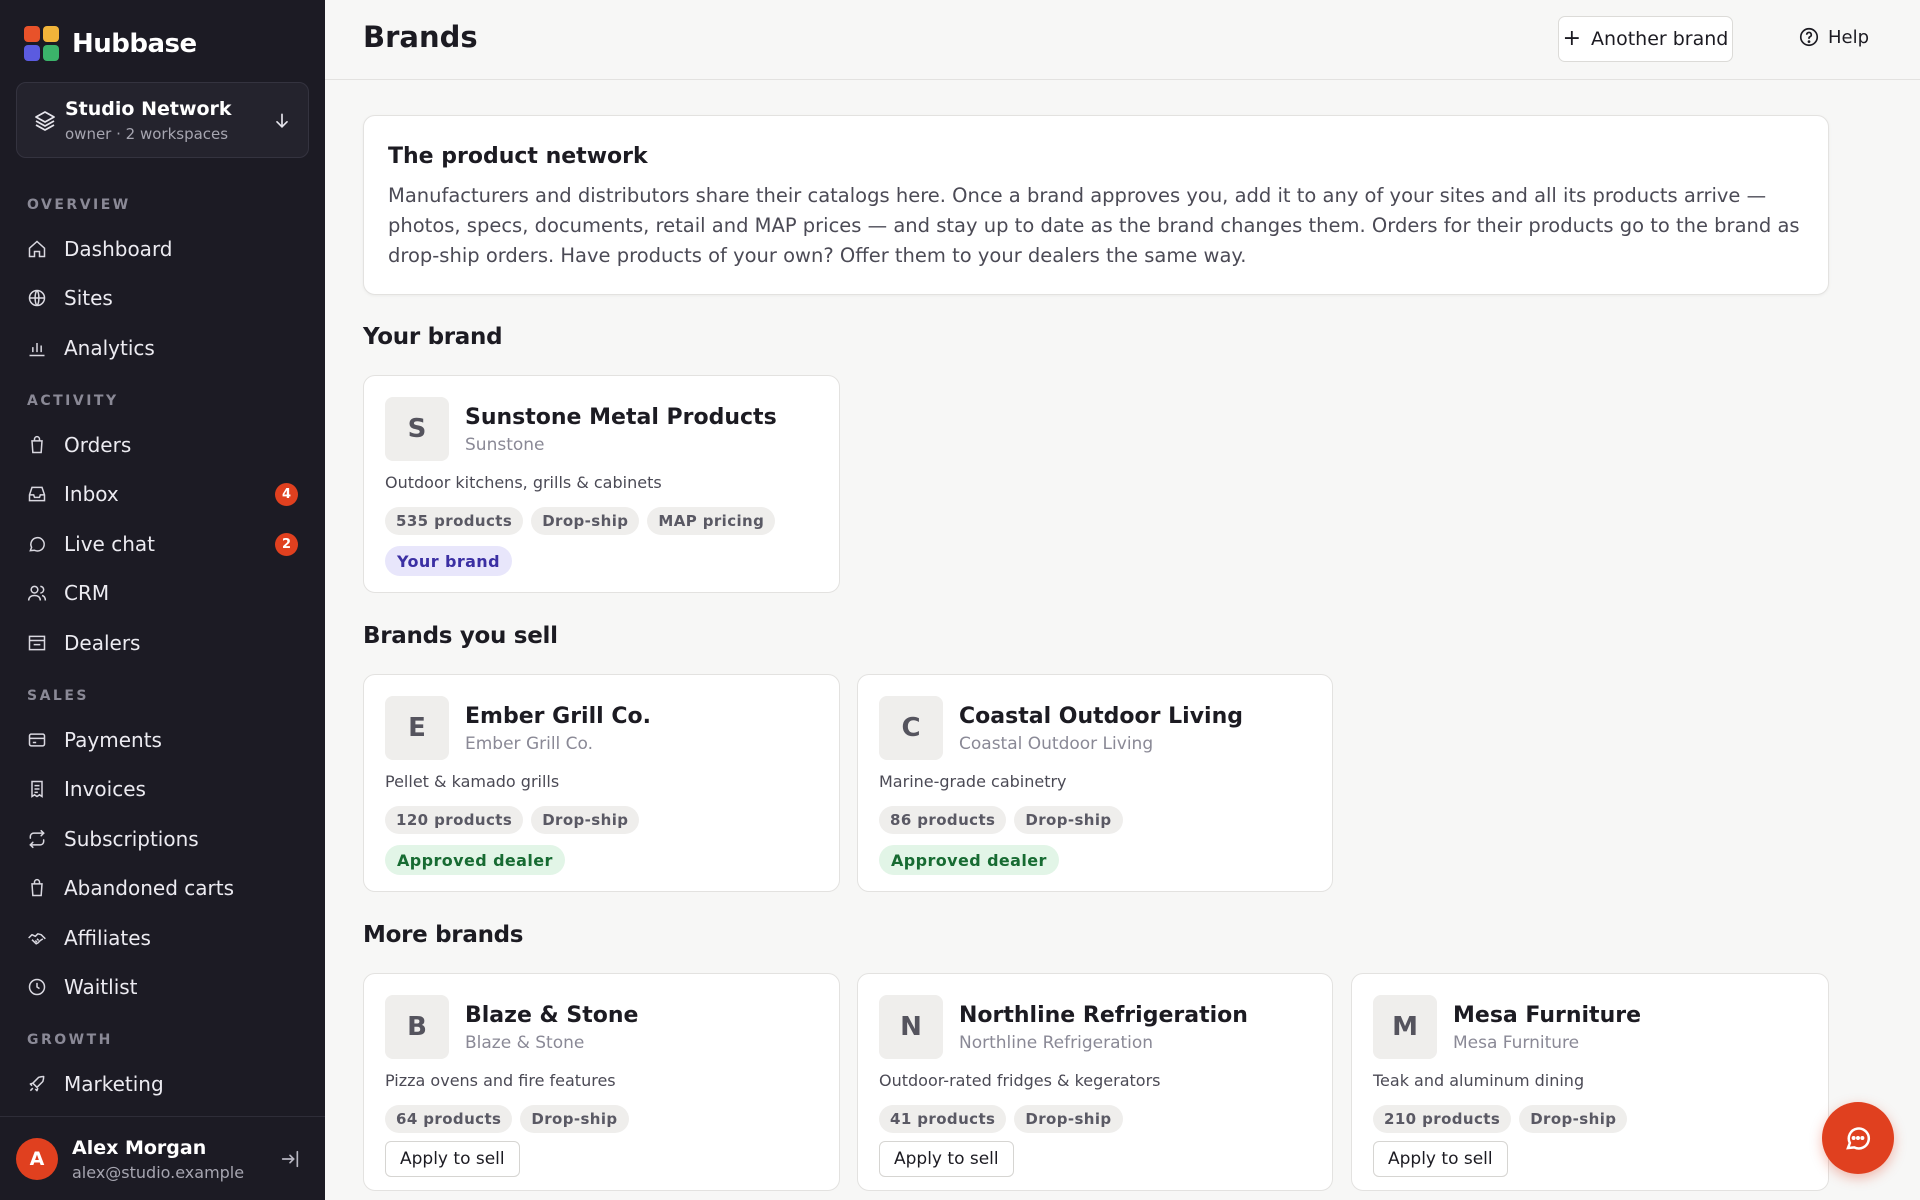 This screenshot has height=1200, width=1920. What do you see at coordinates (1056, 744) in the screenshot?
I see `brand-short-name: Coastal Outdoor Living` at bounding box center [1056, 744].